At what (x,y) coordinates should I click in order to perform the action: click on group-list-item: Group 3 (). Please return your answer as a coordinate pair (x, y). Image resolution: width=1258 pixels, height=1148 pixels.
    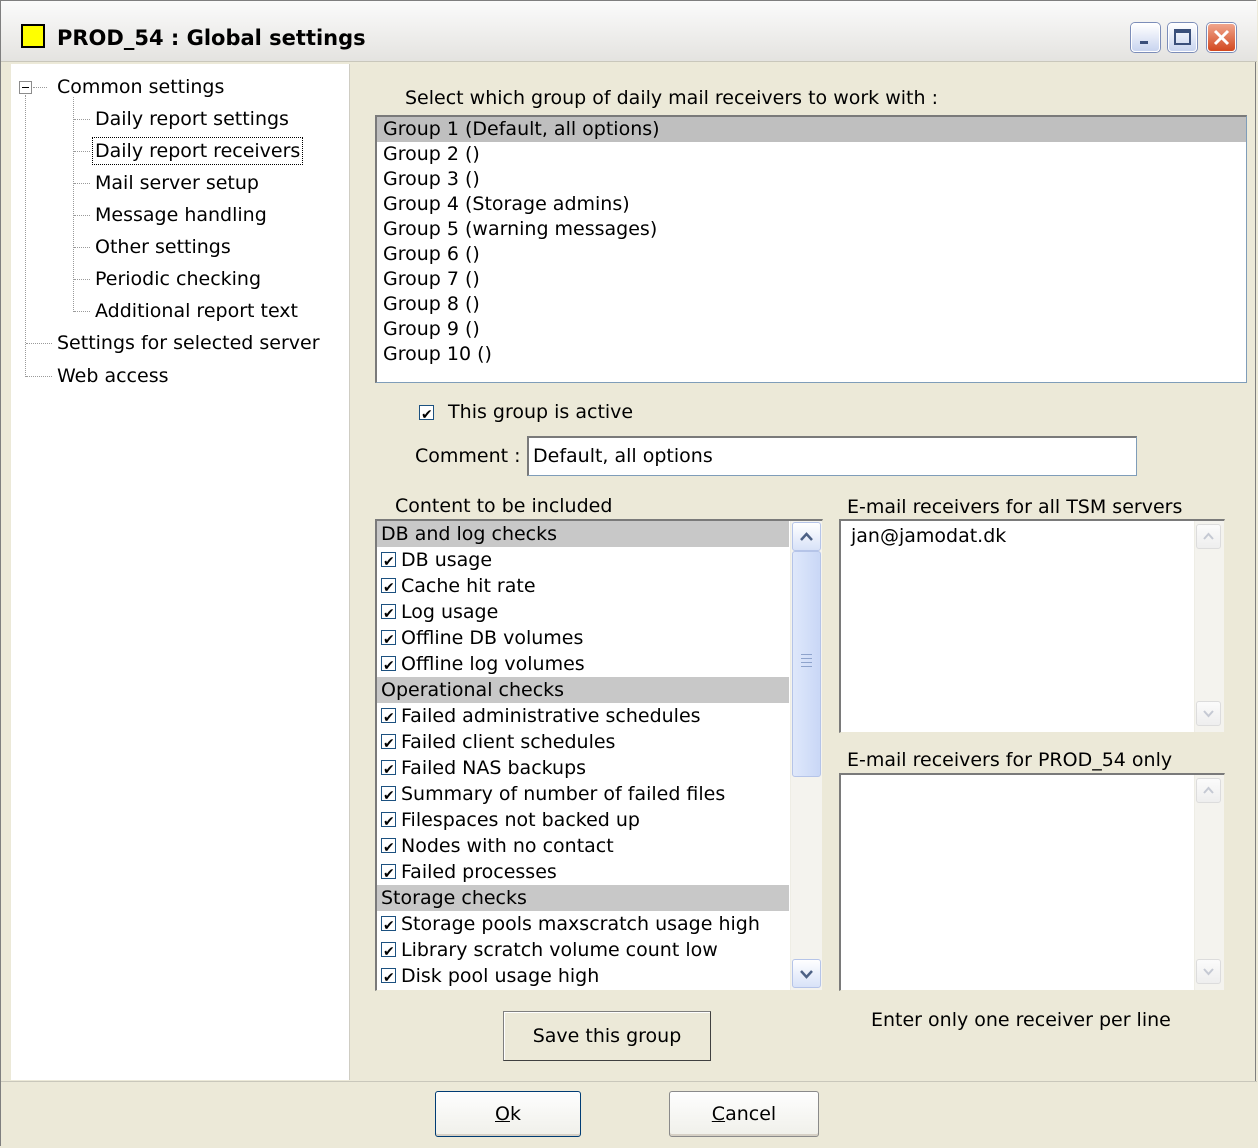
    Looking at the image, I should click on (811, 179).